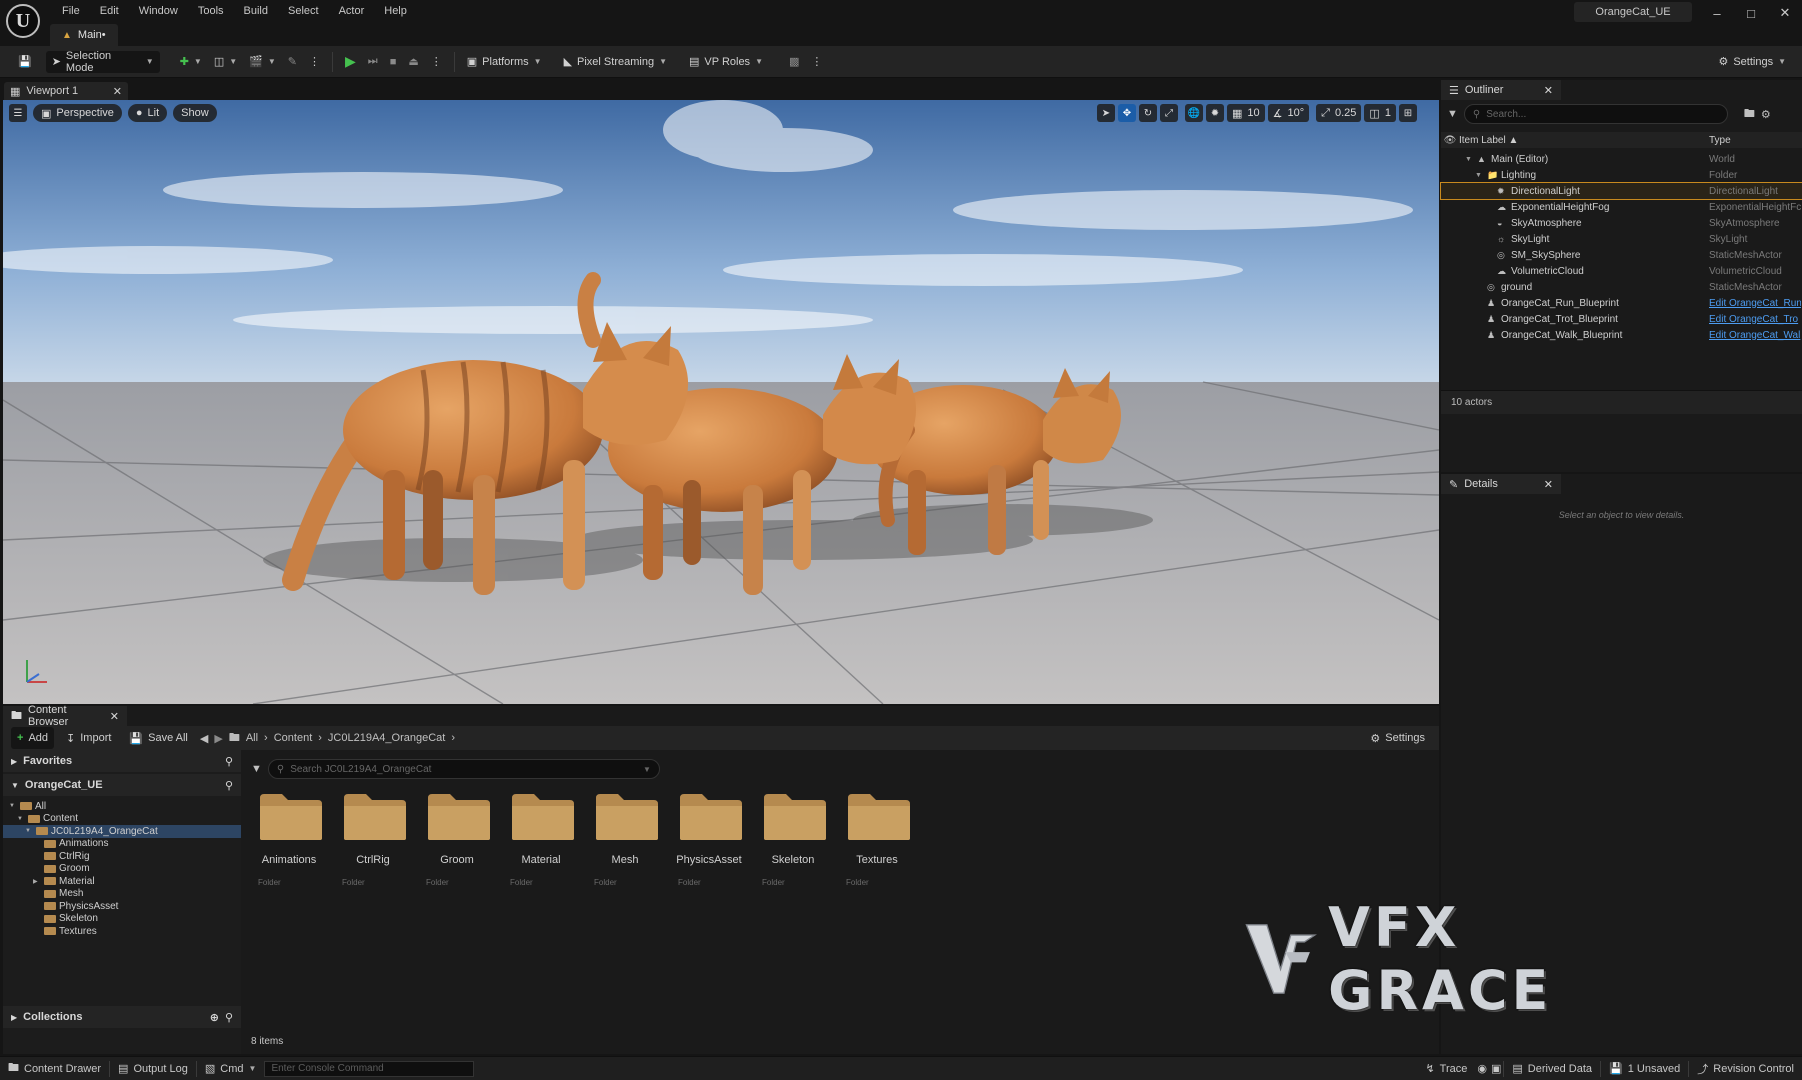 This screenshot has width=1802, height=1080. Describe the element at coordinates (122, 869) in the screenshot. I see `folder-tree-item: Groom` at that location.